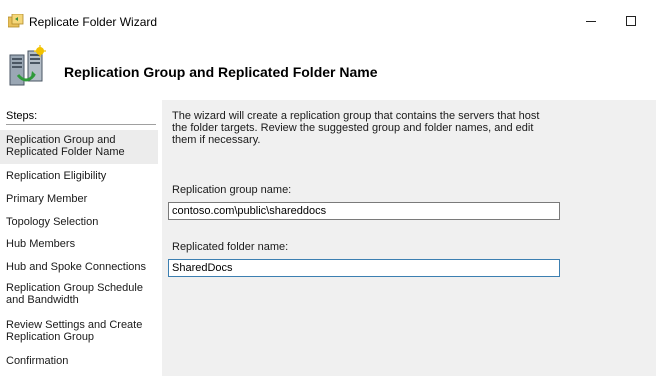 This screenshot has width=656, height=376. I want to click on step-label: Hub Members, so click(41, 244).